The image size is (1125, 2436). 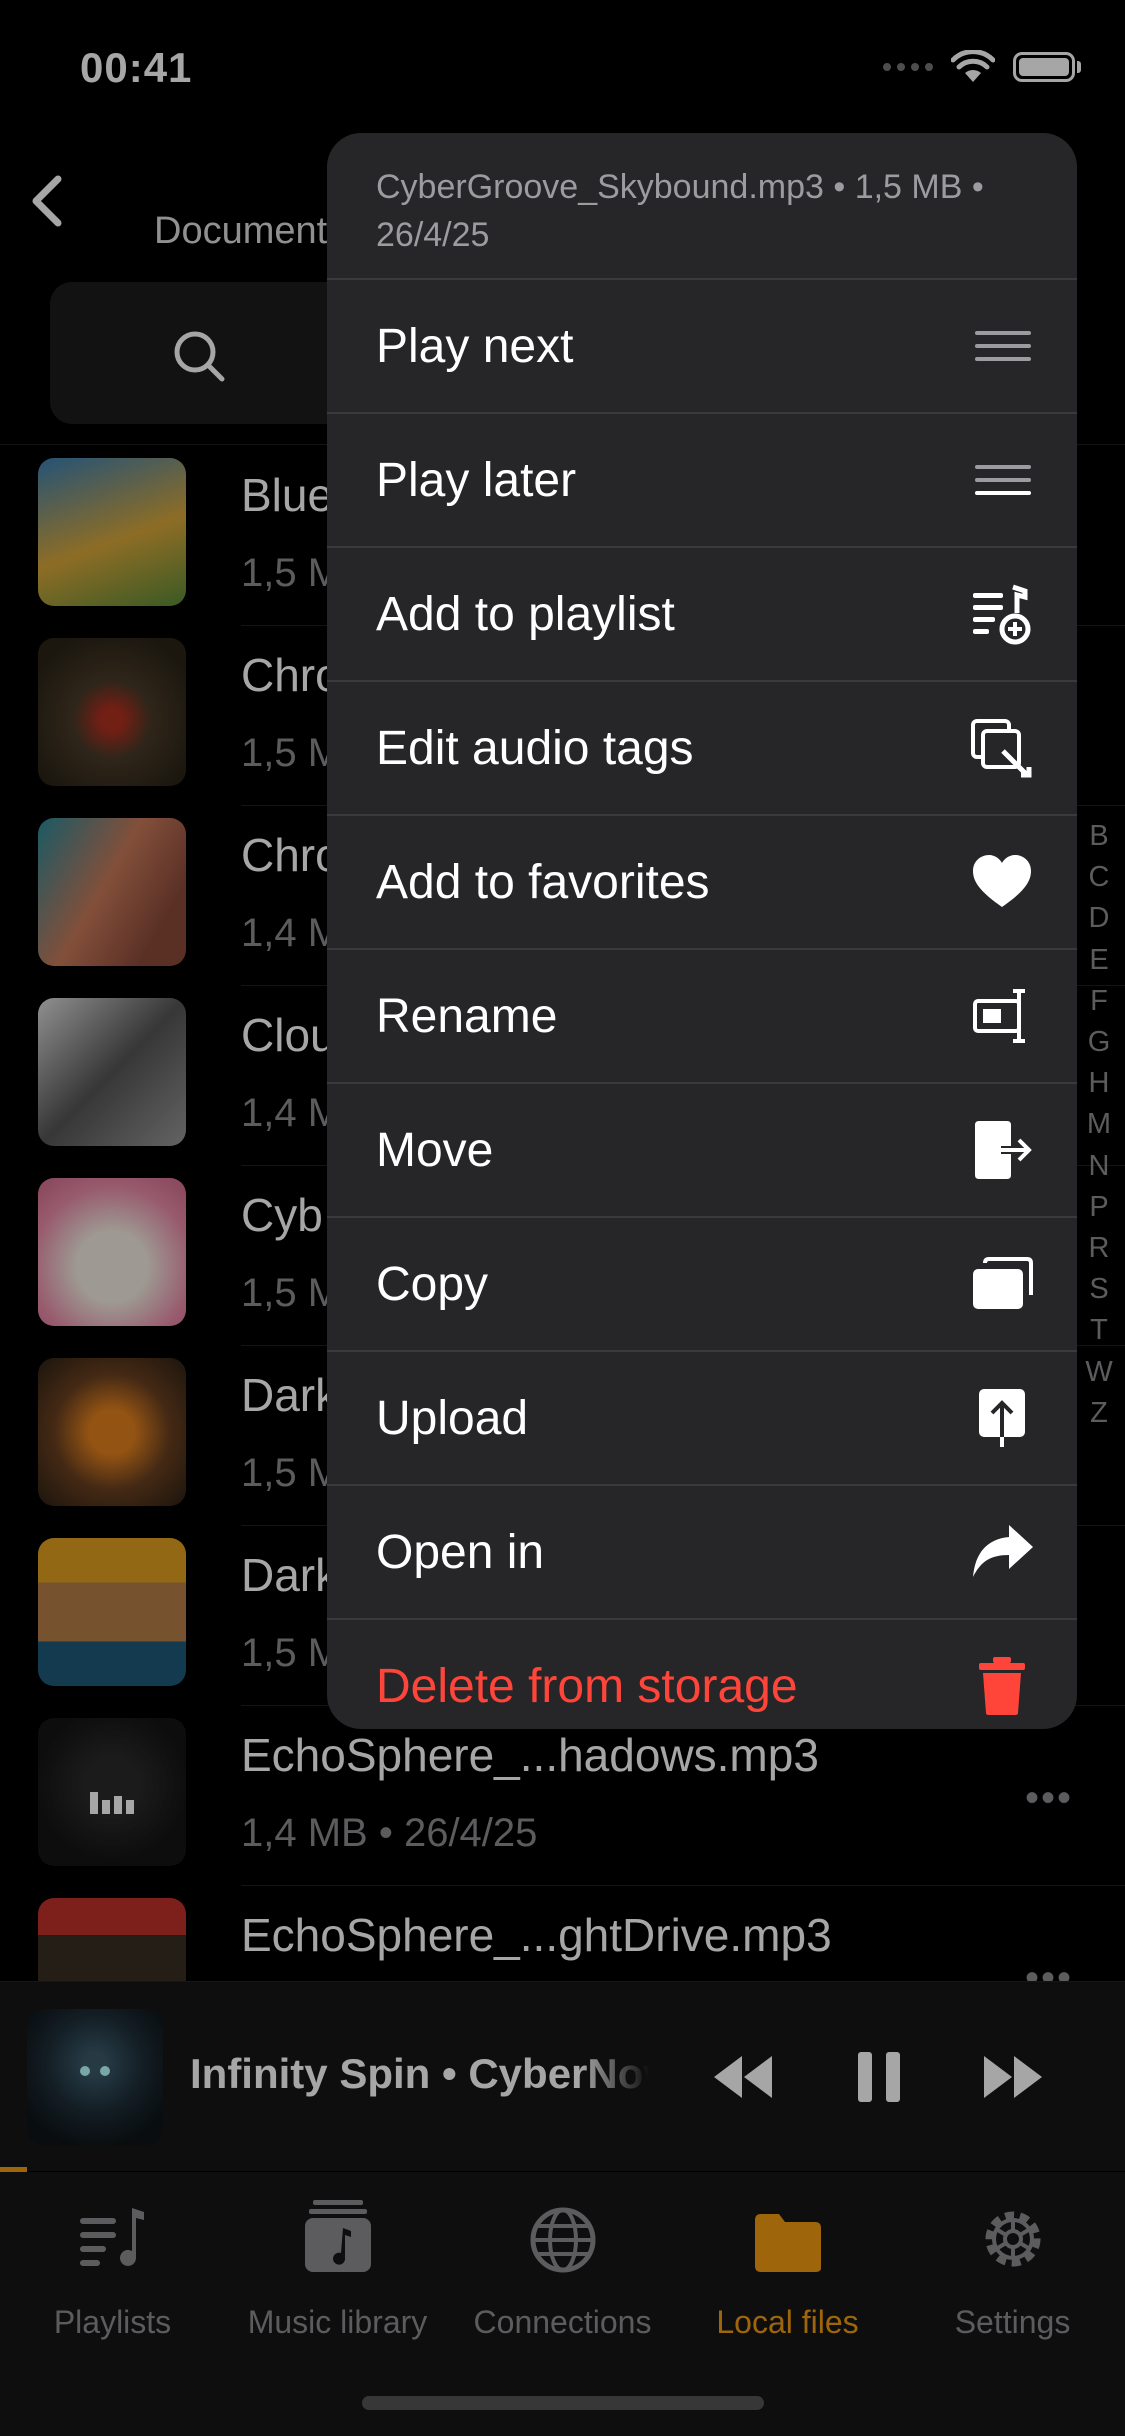 What do you see at coordinates (1099, 1166) in the screenshot?
I see `index-letter: N` at bounding box center [1099, 1166].